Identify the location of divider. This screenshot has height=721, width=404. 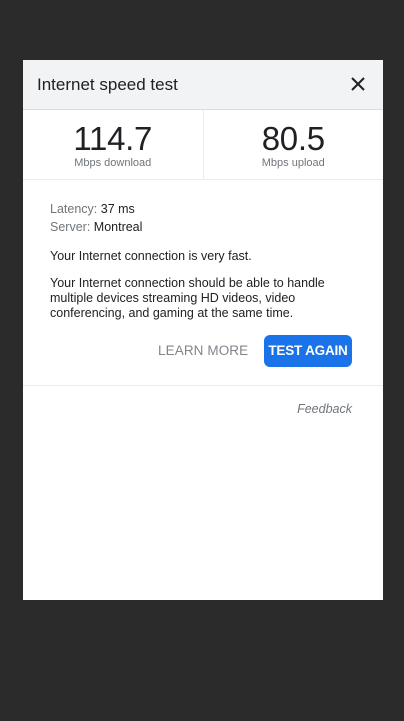
(203, 385).